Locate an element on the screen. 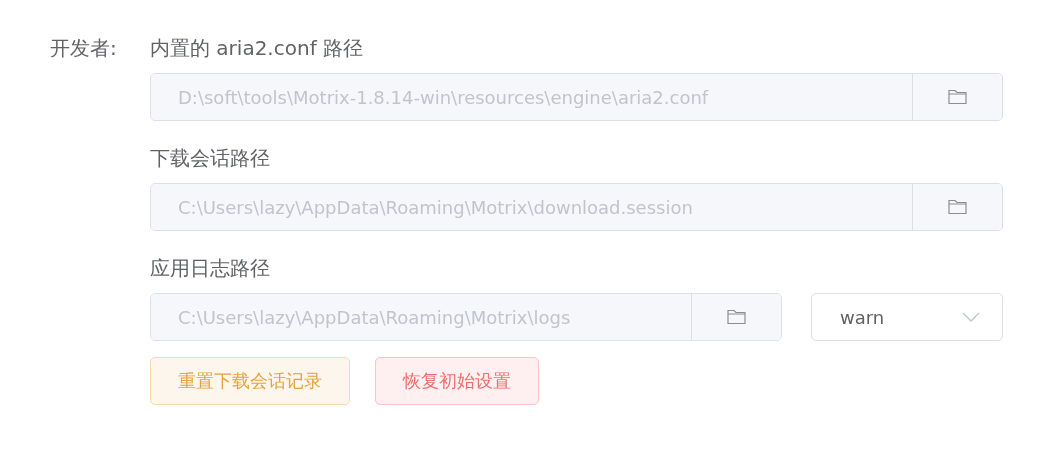 The image size is (1043, 456). chevron-down-icon is located at coordinates (971, 317).